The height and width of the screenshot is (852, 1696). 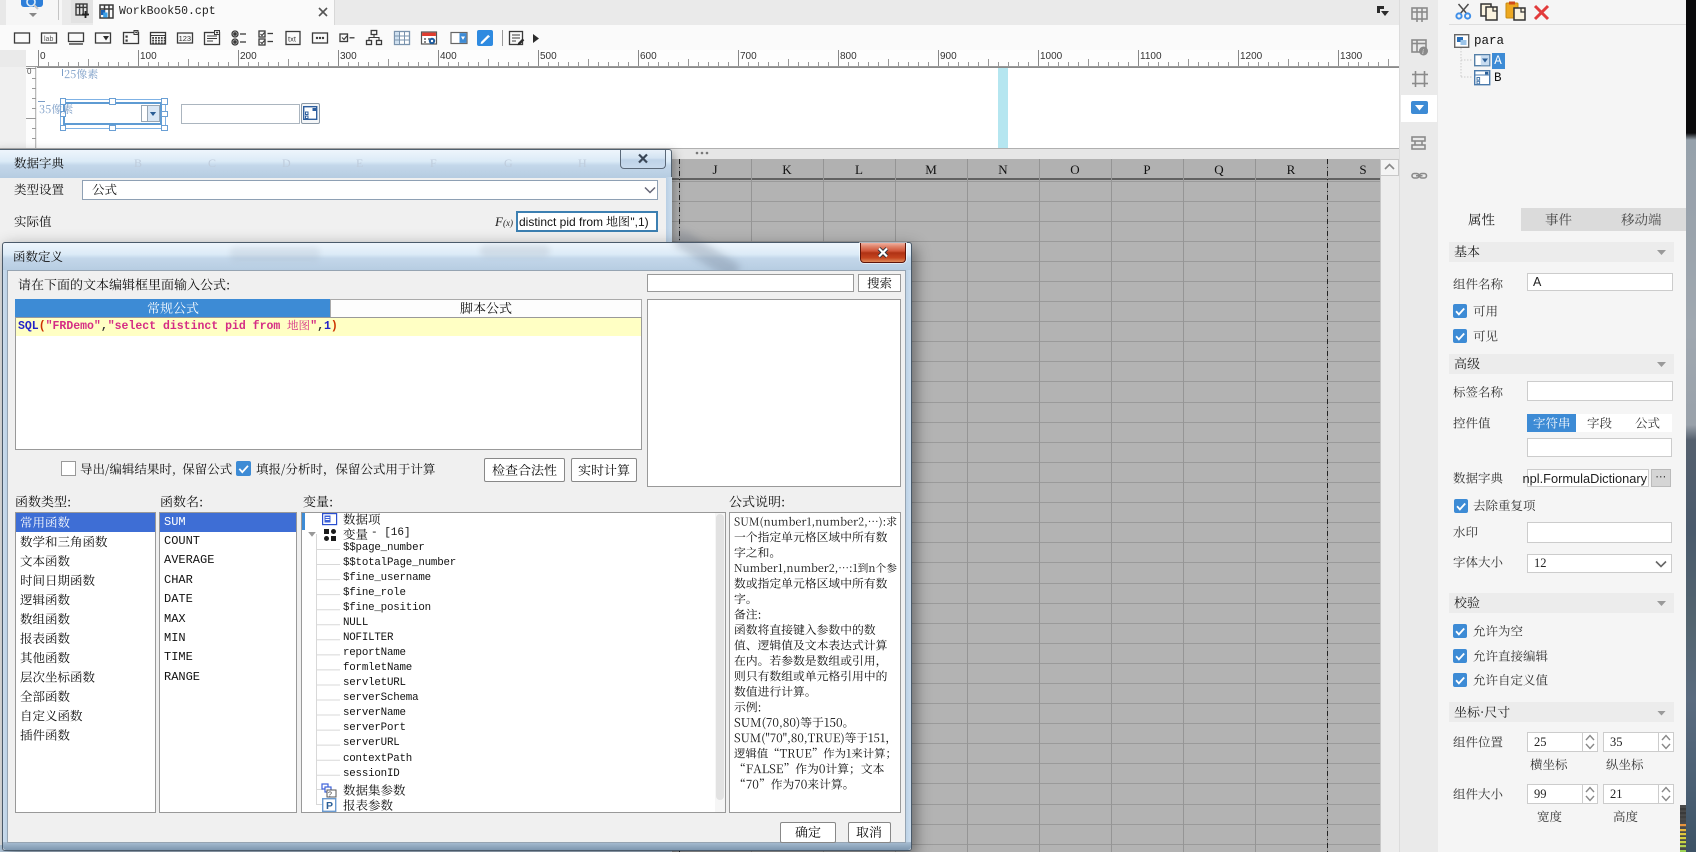 I want to click on svg-text: P, so click(x=329, y=806).